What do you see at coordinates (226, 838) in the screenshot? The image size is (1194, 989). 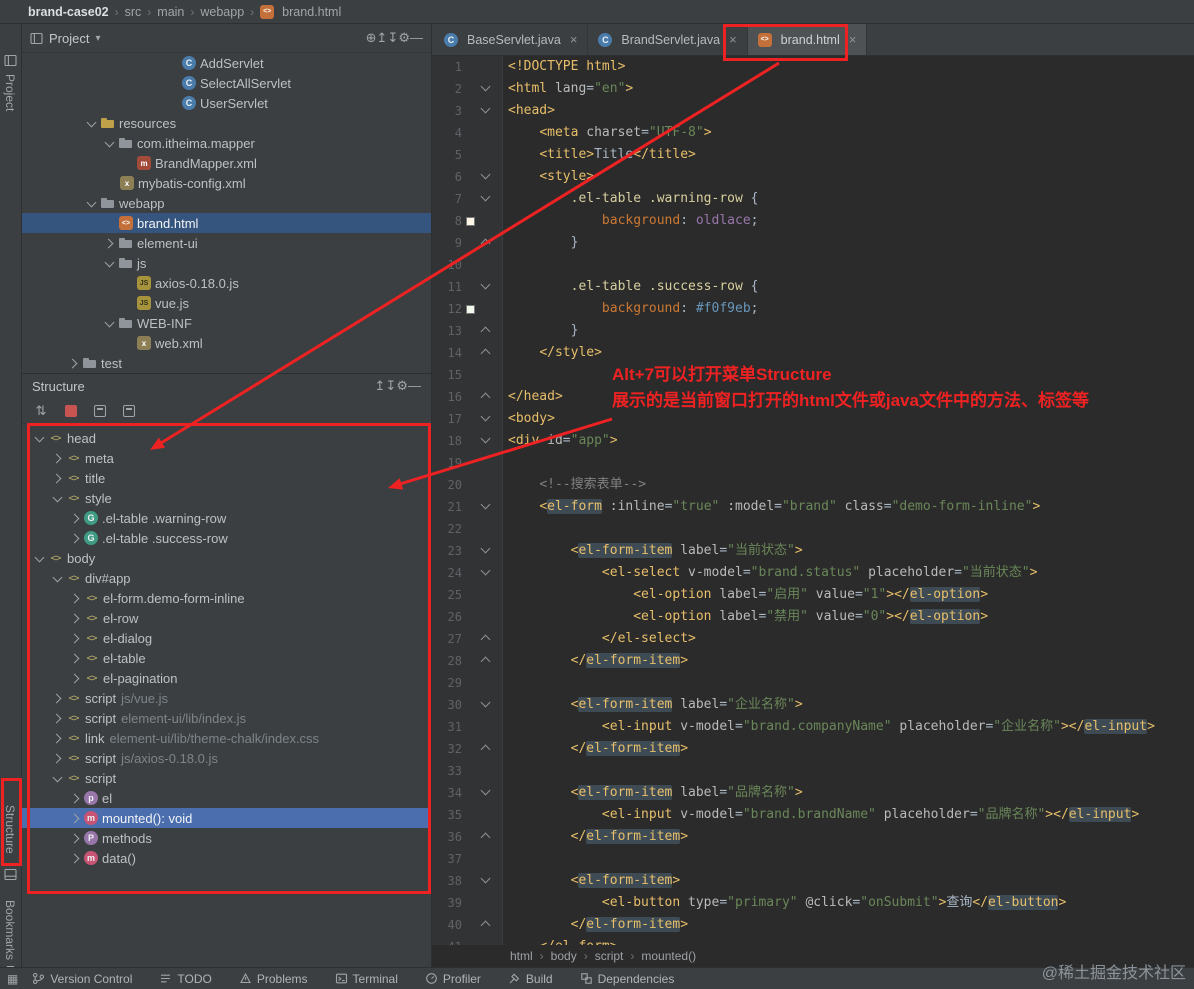 I see `structure-item-methods: Pmethods` at bounding box center [226, 838].